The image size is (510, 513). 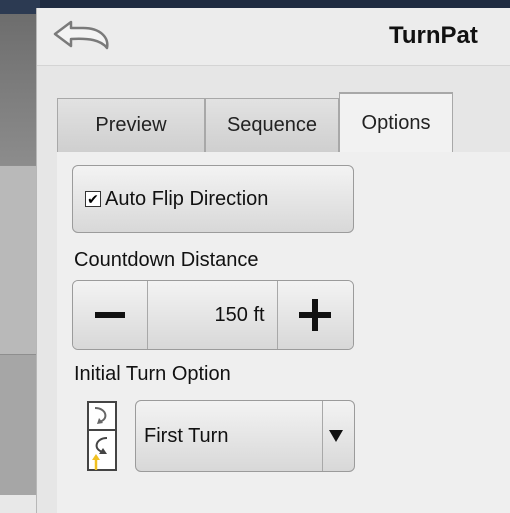 What do you see at coordinates (81, 35) in the screenshot?
I see `back-arrow-icon` at bounding box center [81, 35].